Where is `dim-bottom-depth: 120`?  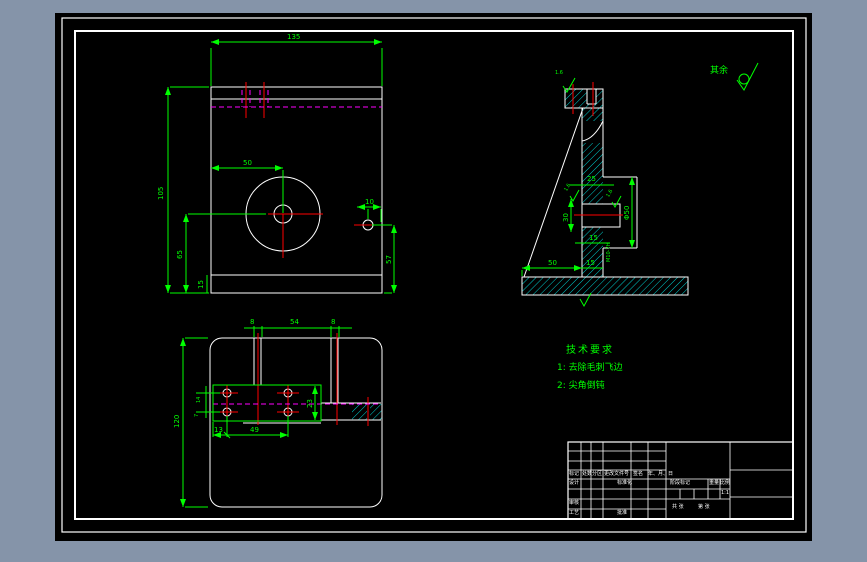
dim-bottom-depth: 120 is located at coordinates (177, 421).